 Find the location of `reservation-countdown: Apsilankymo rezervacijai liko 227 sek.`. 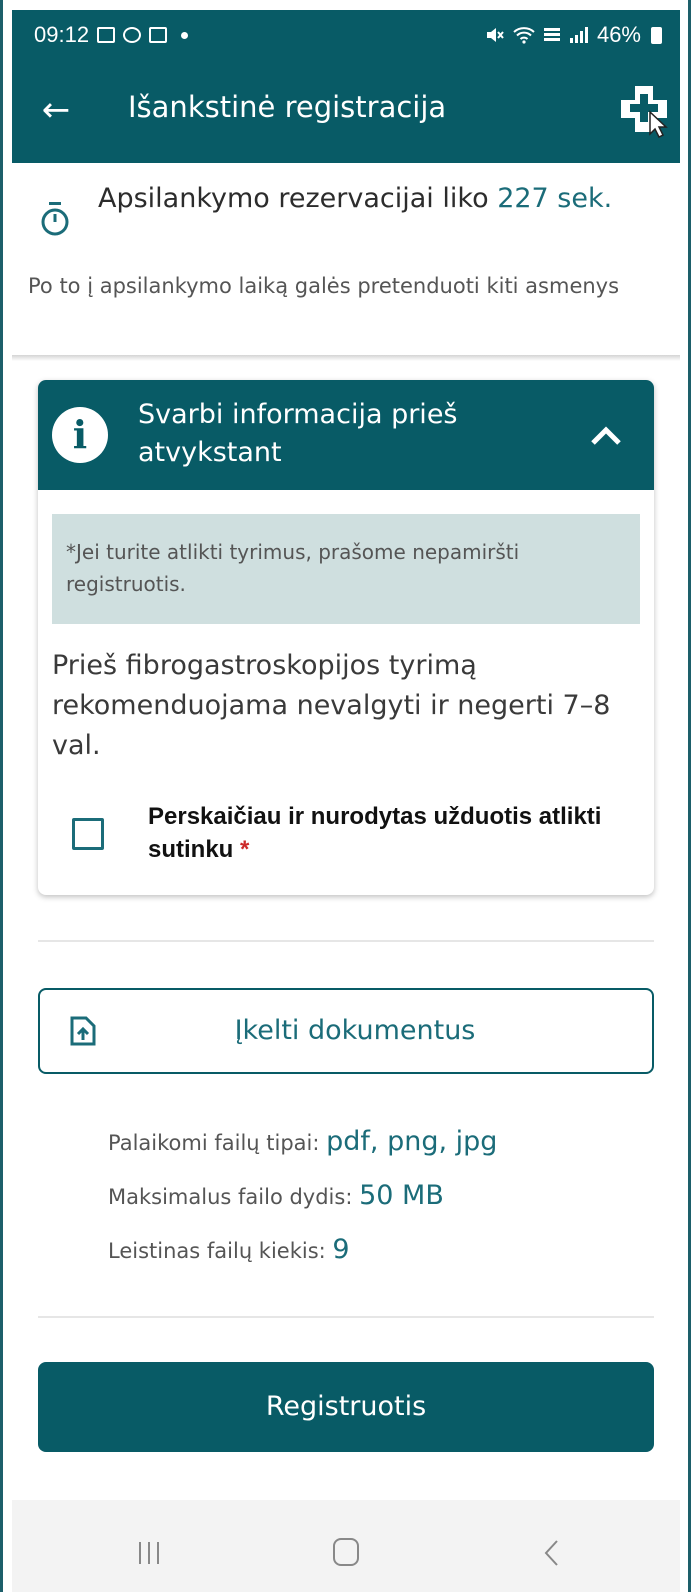

reservation-countdown: Apsilankymo rezervacijai liko 227 sek. is located at coordinates (378, 199).